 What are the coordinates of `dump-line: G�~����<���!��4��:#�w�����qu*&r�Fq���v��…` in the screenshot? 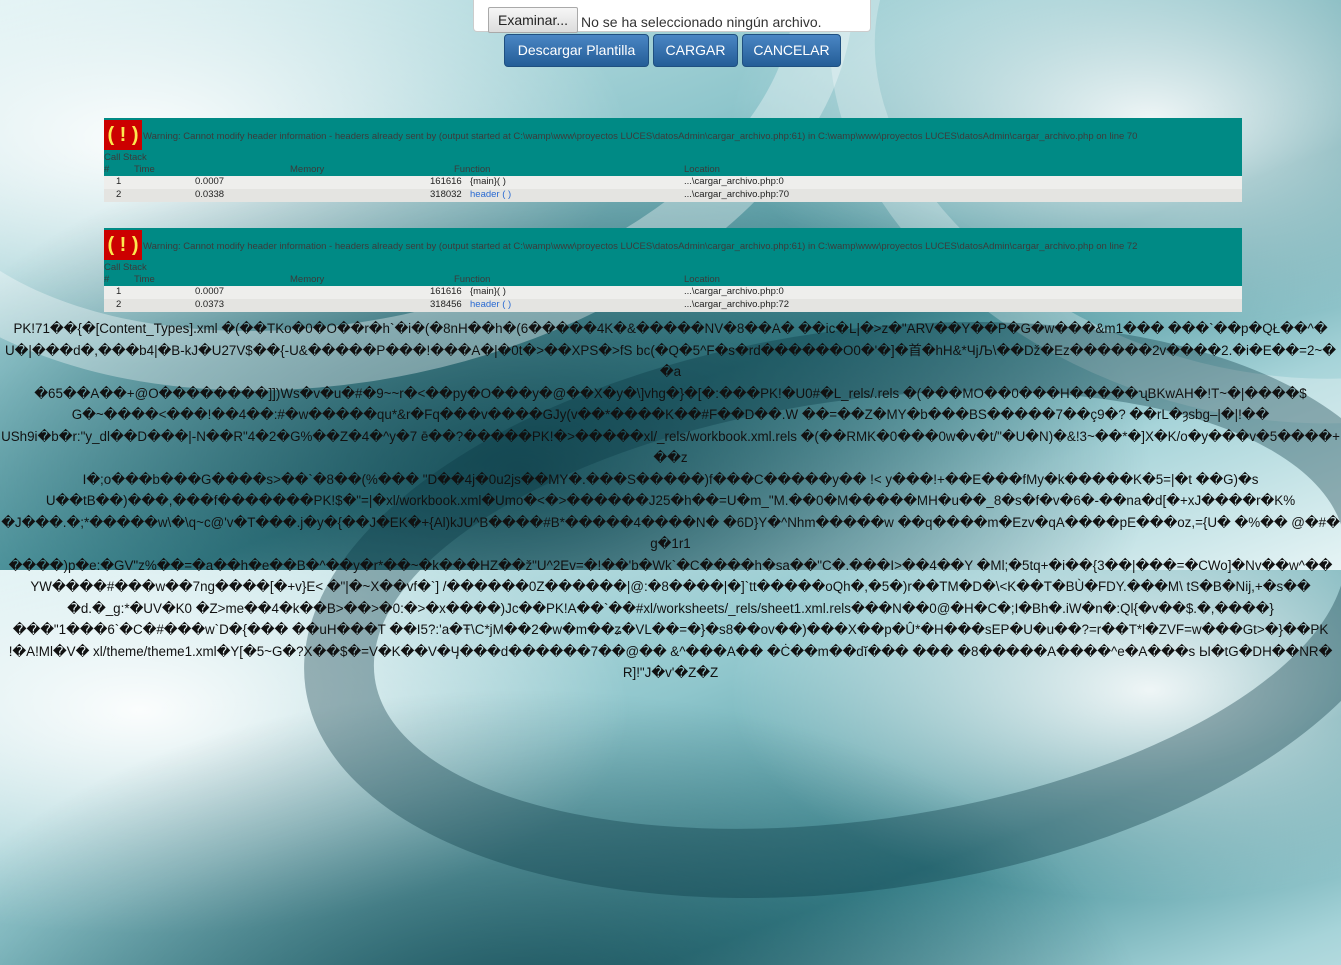 It's located at (670, 414).